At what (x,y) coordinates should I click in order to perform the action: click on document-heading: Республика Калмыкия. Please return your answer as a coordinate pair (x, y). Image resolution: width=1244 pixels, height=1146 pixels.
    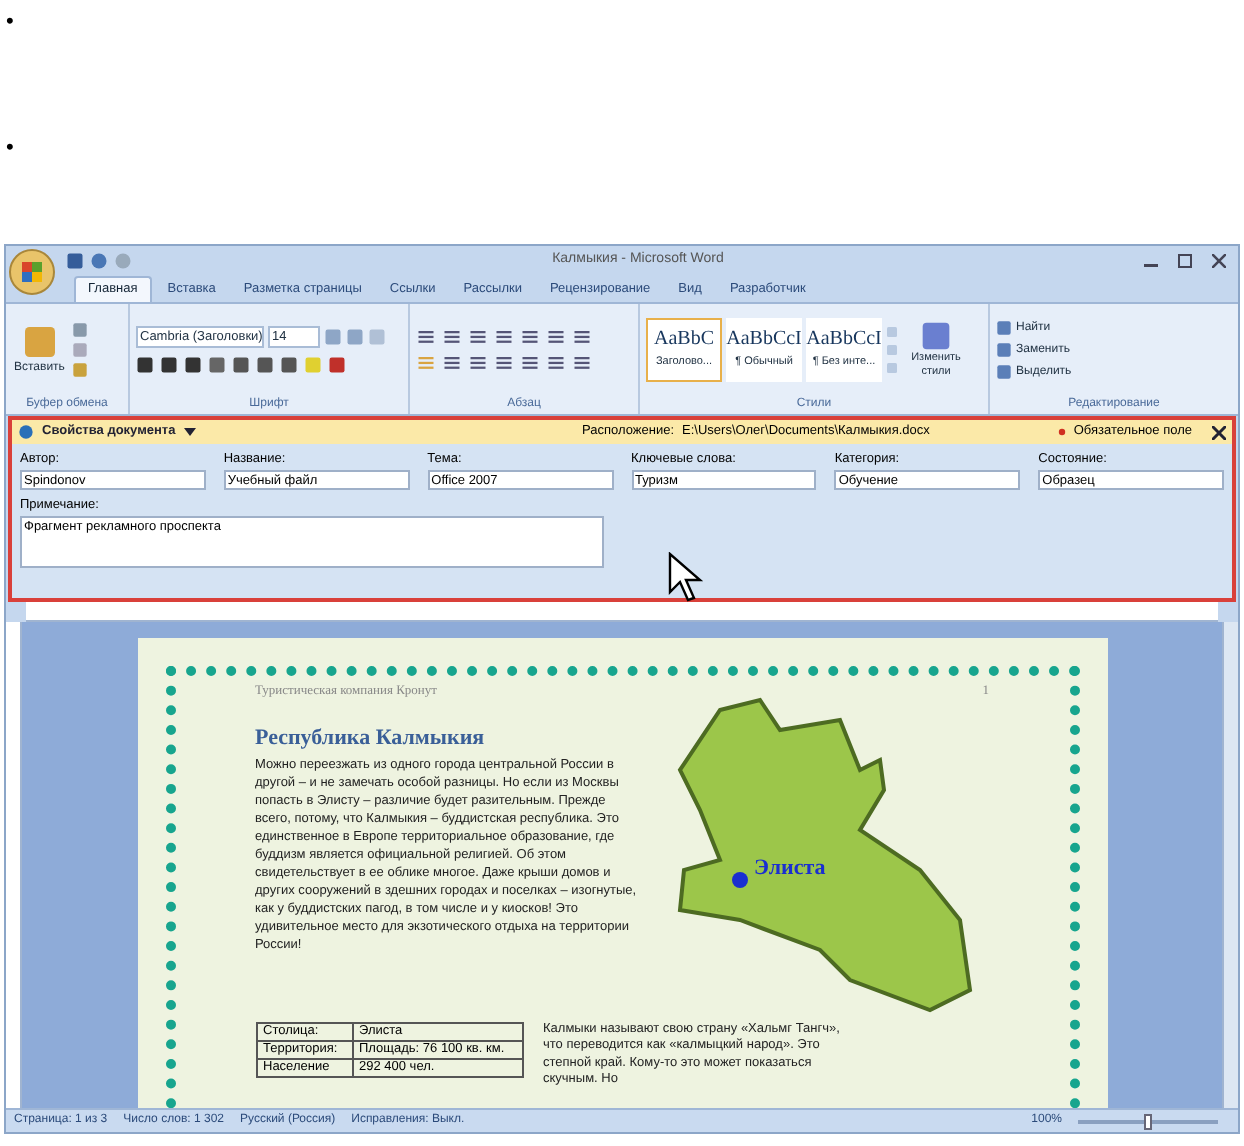
    Looking at the image, I should click on (371, 738).